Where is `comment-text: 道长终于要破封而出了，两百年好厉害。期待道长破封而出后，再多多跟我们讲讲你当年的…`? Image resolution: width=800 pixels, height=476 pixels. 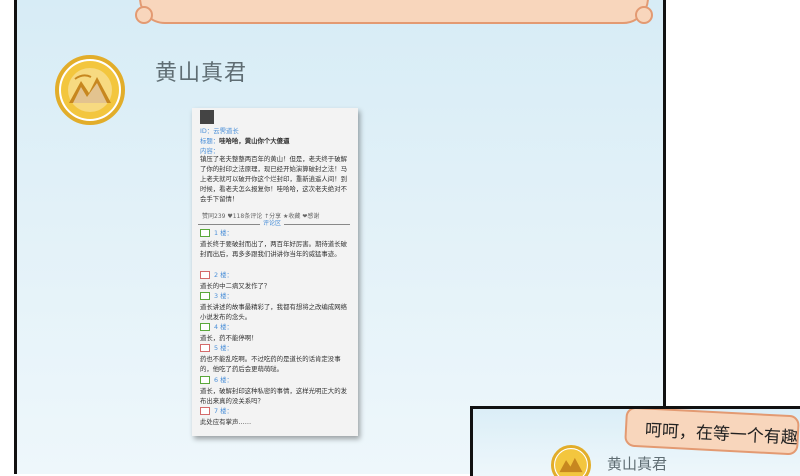
comment-text: 道长终于要破封而出了，两百年好厉害。期待道长破封而出后，再多多跟我们讲讲你当年的… is located at coordinates (273, 249).